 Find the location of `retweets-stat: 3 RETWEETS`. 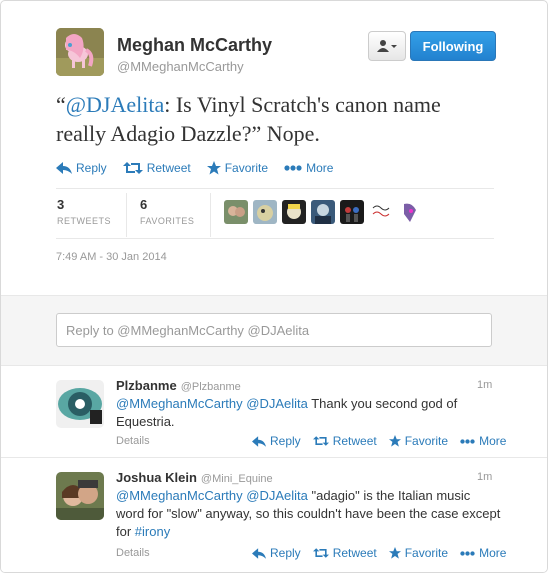

retweets-stat: 3 RETWEETS is located at coordinates (84, 211).